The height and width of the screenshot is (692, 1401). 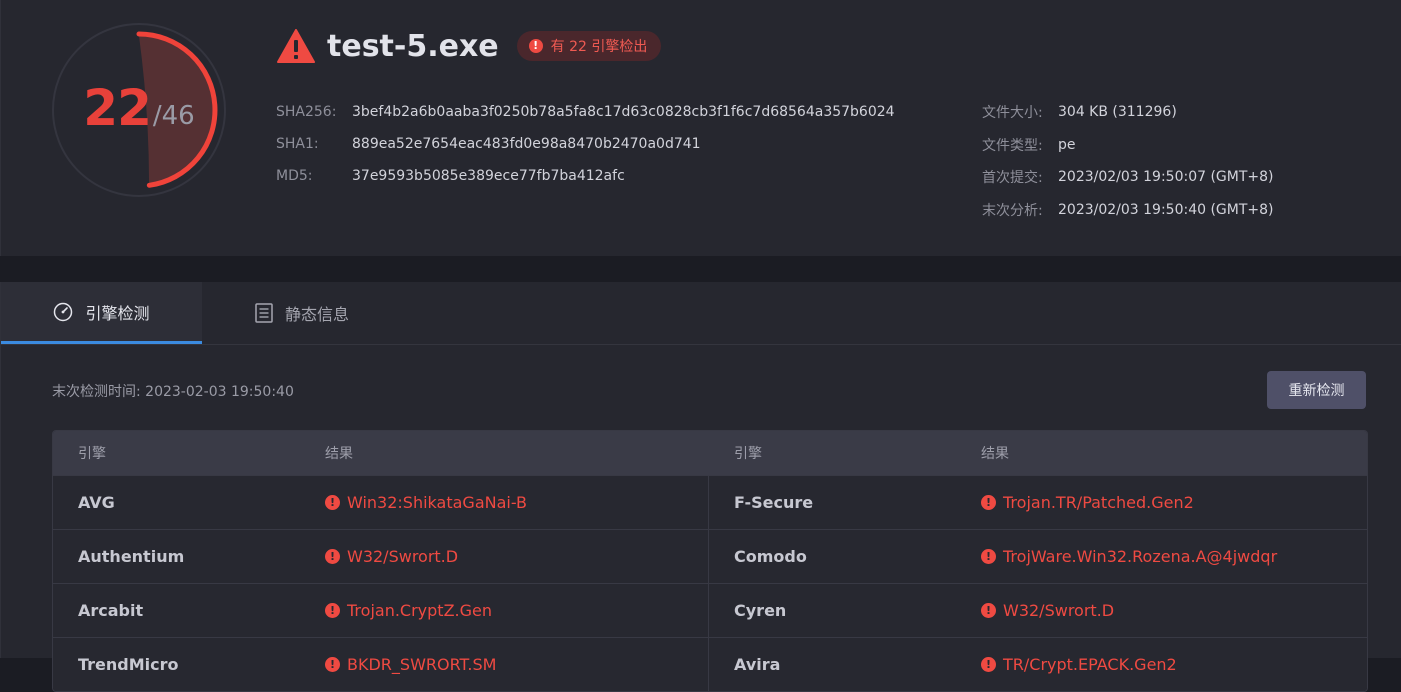 What do you see at coordinates (1098, 502) in the screenshot?
I see `result-label: Trojan.TR/Patched.Gen2` at bounding box center [1098, 502].